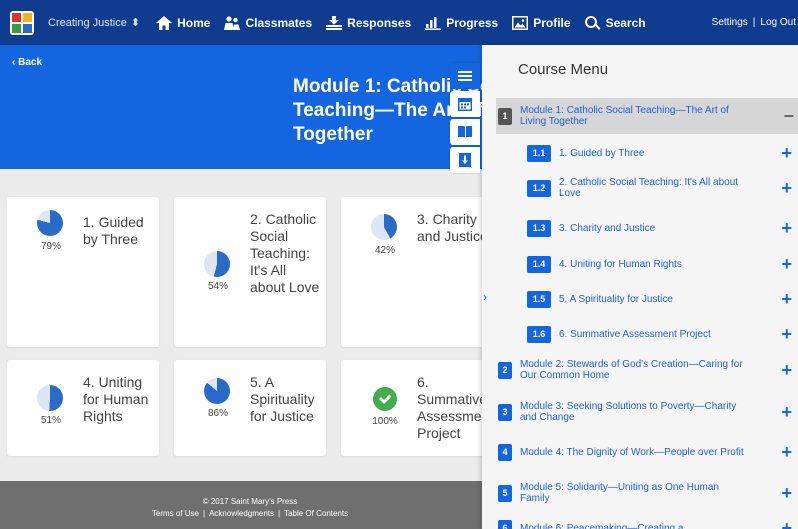  Describe the element at coordinates (505, 493) in the screenshot. I see `menu-item-badge: 5` at that location.